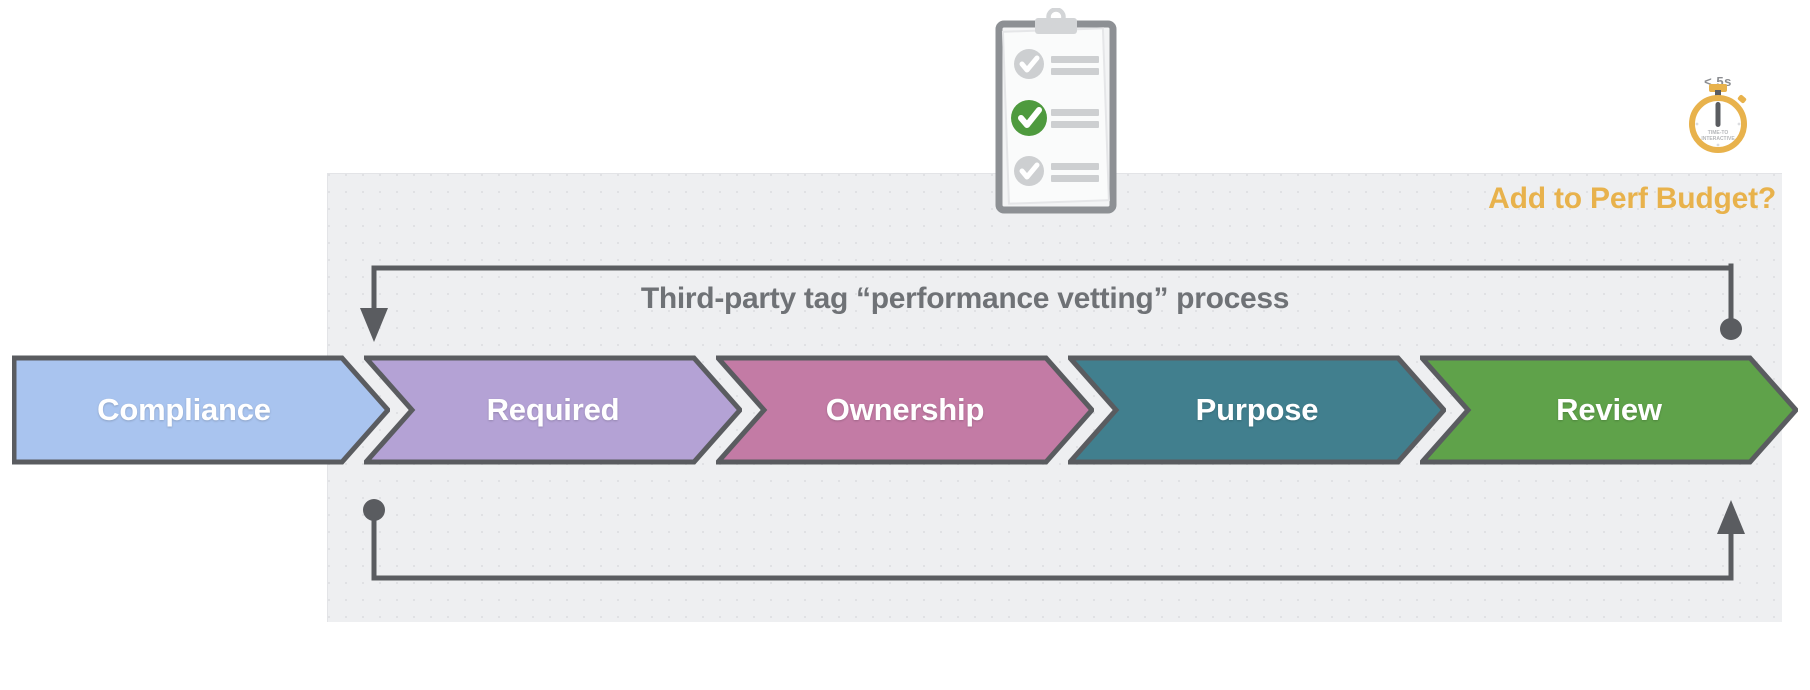 This screenshot has width=1810, height=690. What do you see at coordinates (1056, 111) in the screenshot?
I see `clipboard-checklist-icon` at bounding box center [1056, 111].